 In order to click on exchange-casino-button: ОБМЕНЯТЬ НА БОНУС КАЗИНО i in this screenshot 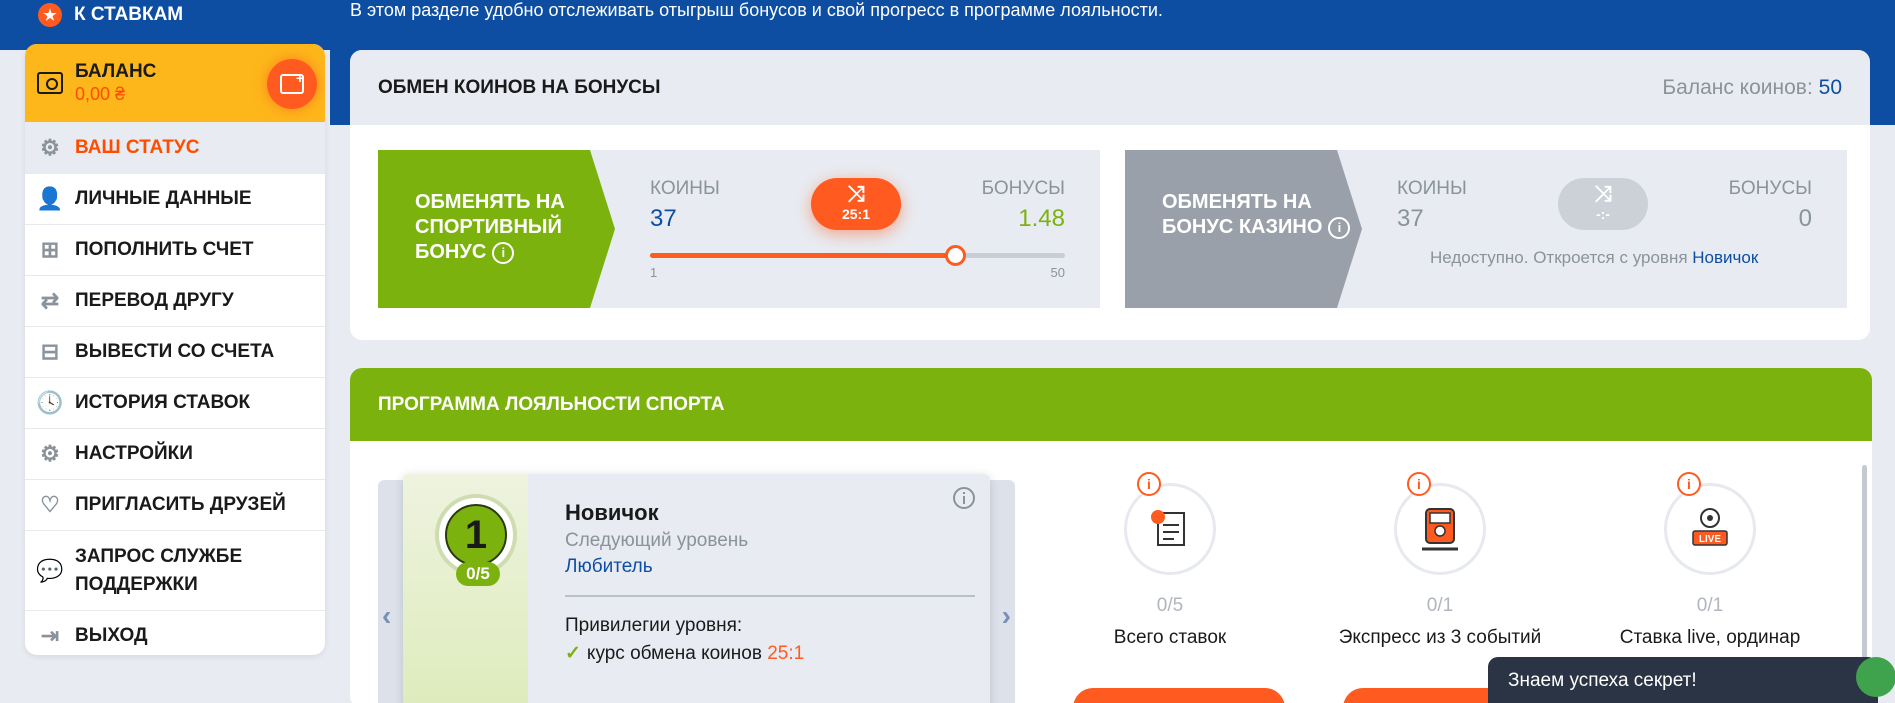, I will do `click(1243, 229)`.